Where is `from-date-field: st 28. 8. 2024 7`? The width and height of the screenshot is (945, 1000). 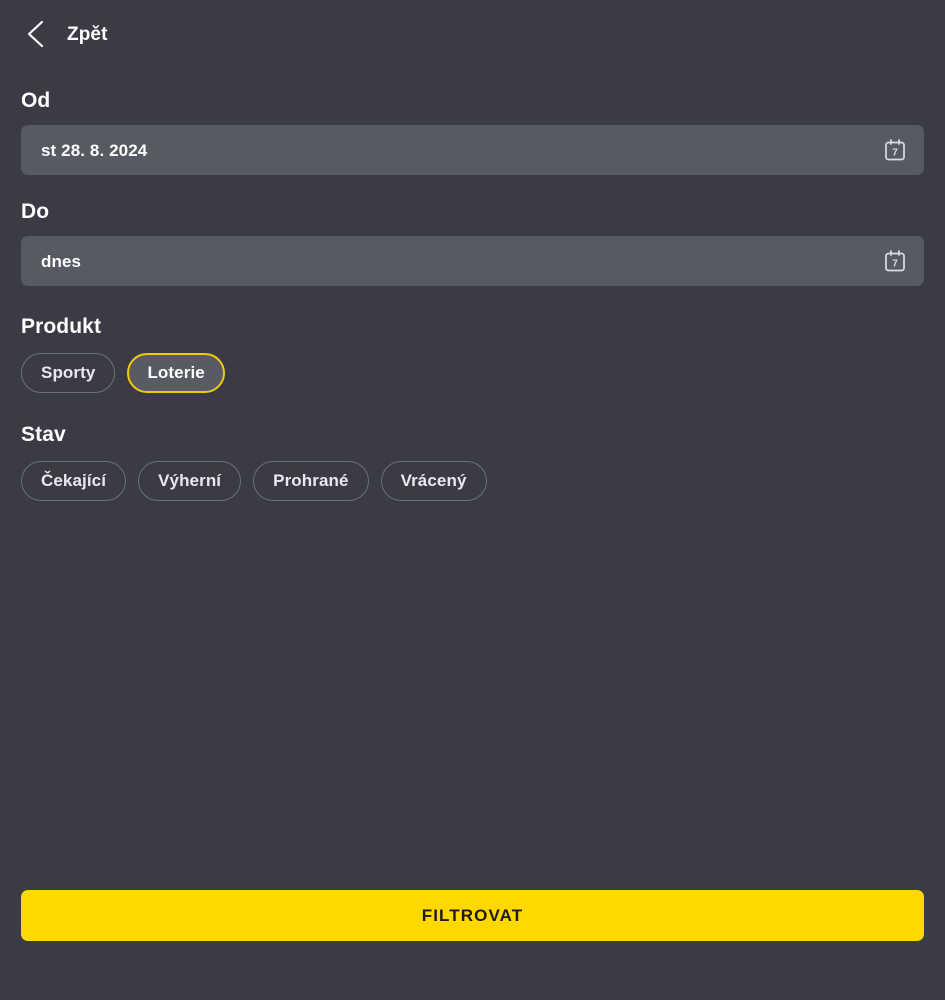 from-date-field: st 28. 8. 2024 7 is located at coordinates (472, 150).